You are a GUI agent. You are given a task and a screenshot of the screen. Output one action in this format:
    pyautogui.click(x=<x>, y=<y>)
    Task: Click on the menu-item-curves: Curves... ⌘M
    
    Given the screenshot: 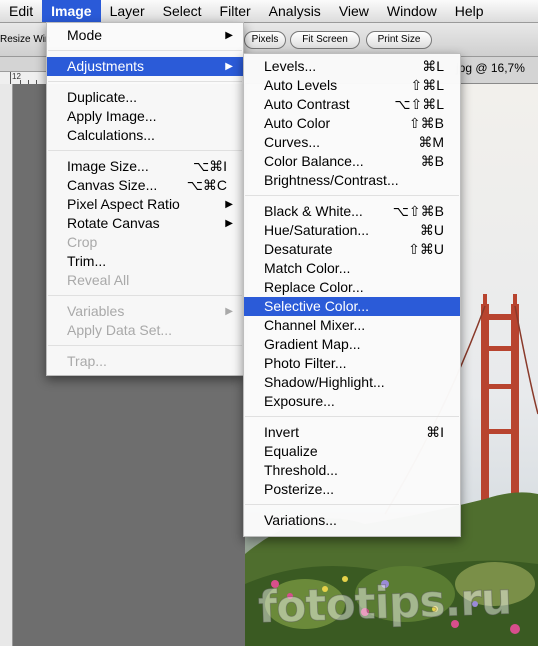 What is the action you would take?
    pyautogui.click(x=352, y=142)
    